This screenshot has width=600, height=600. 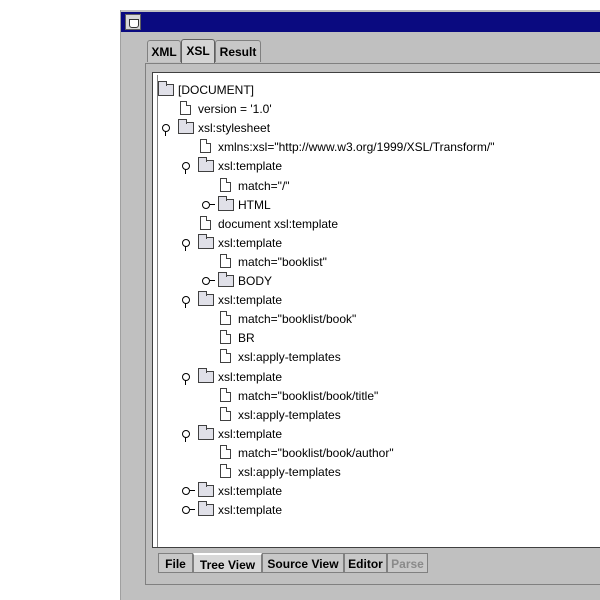 I want to click on tree-node-label: xsl:stylesheet, so click(x=234, y=128).